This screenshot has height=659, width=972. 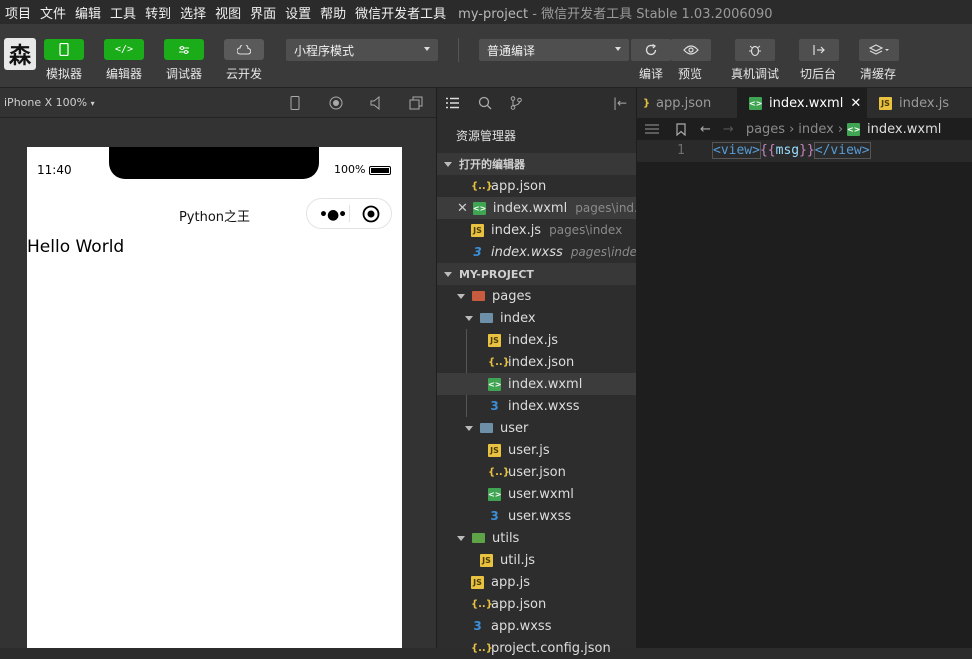 What do you see at coordinates (478, 538) in the screenshot?
I see `folder-icon` at bounding box center [478, 538].